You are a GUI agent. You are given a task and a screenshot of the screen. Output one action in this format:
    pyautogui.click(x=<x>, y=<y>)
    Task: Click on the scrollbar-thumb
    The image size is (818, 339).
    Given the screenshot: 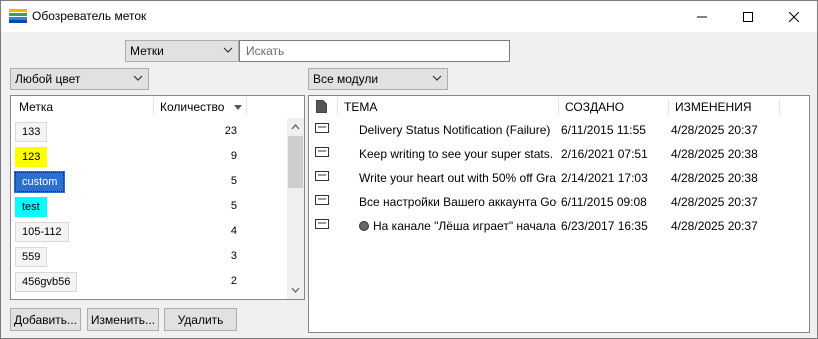 What is the action you would take?
    pyautogui.click(x=295, y=162)
    